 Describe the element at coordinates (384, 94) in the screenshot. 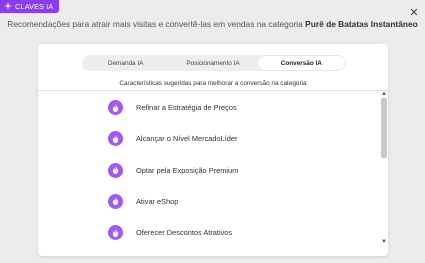

I see `scroll-up-icon: ▲` at that location.